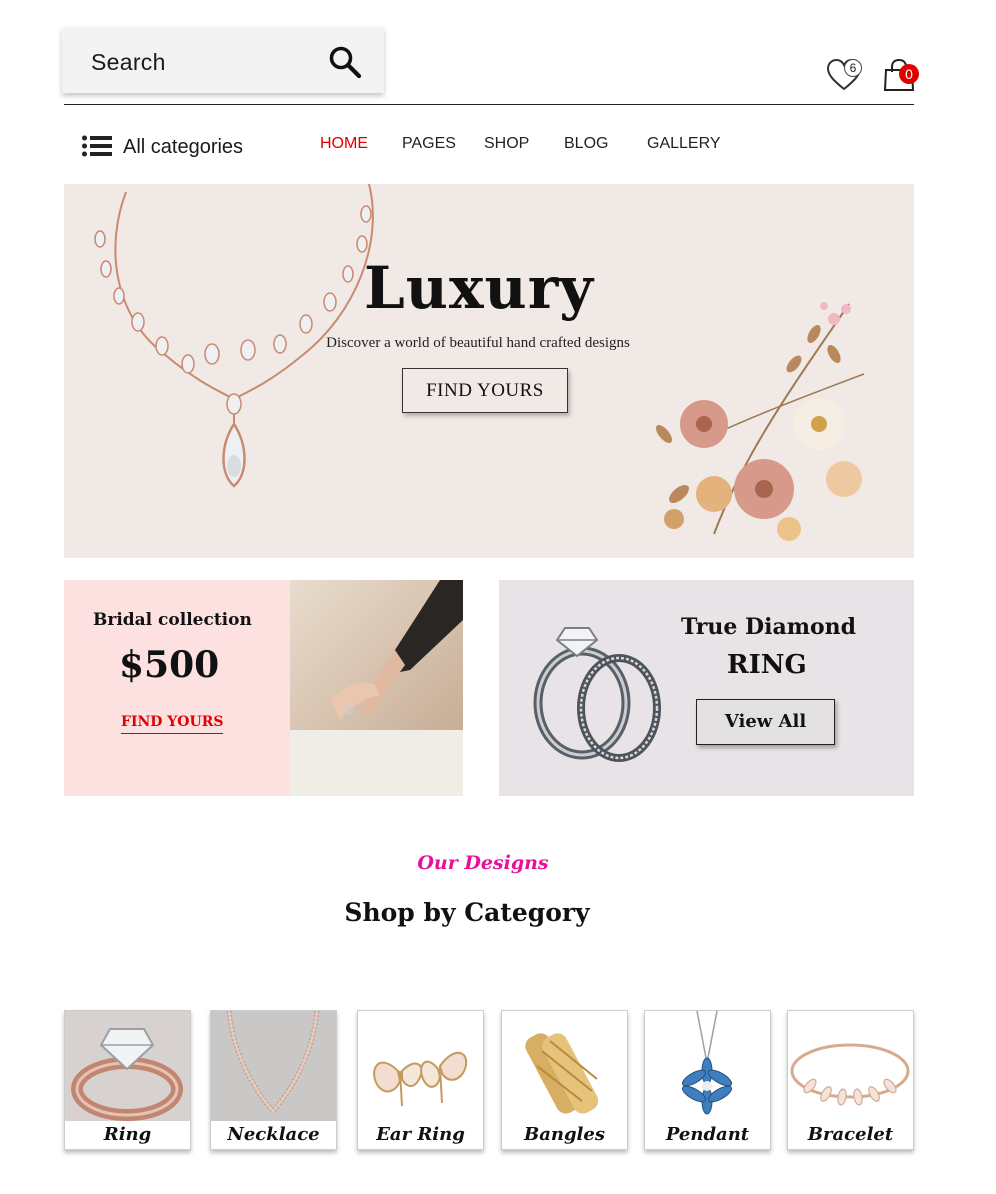 The width and height of the screenshot is (996, 1194). What do you see at coordinates (850, 1066) in the screenshot?
I see `bracelet-image` at bounding box center [850, 1066].